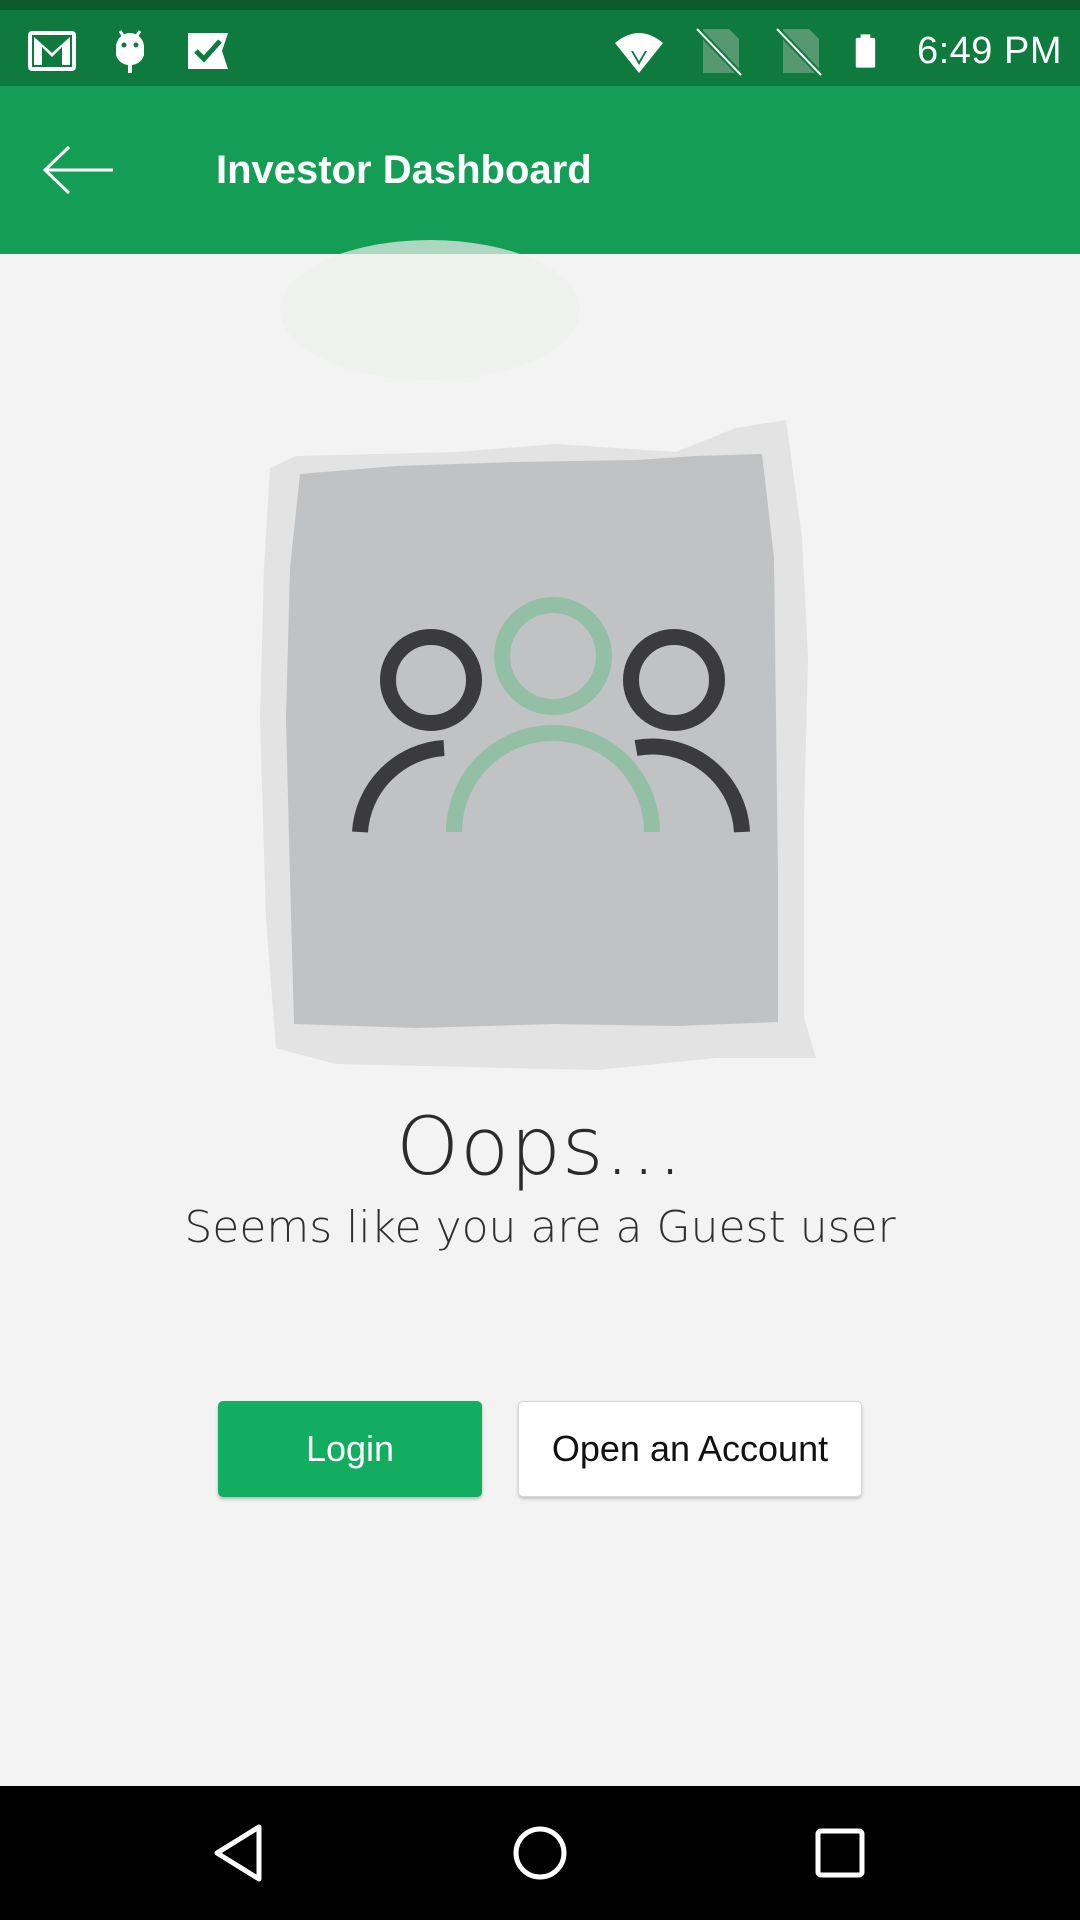  Describe the element at coordinates (350, 1449) in the screenshot. I see `login-button: Login` at that location.